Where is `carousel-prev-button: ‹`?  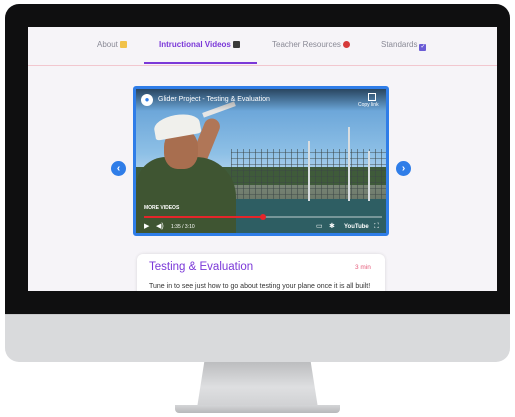 carousel-prev-button: ‹ is located at coordinates (118, 168).